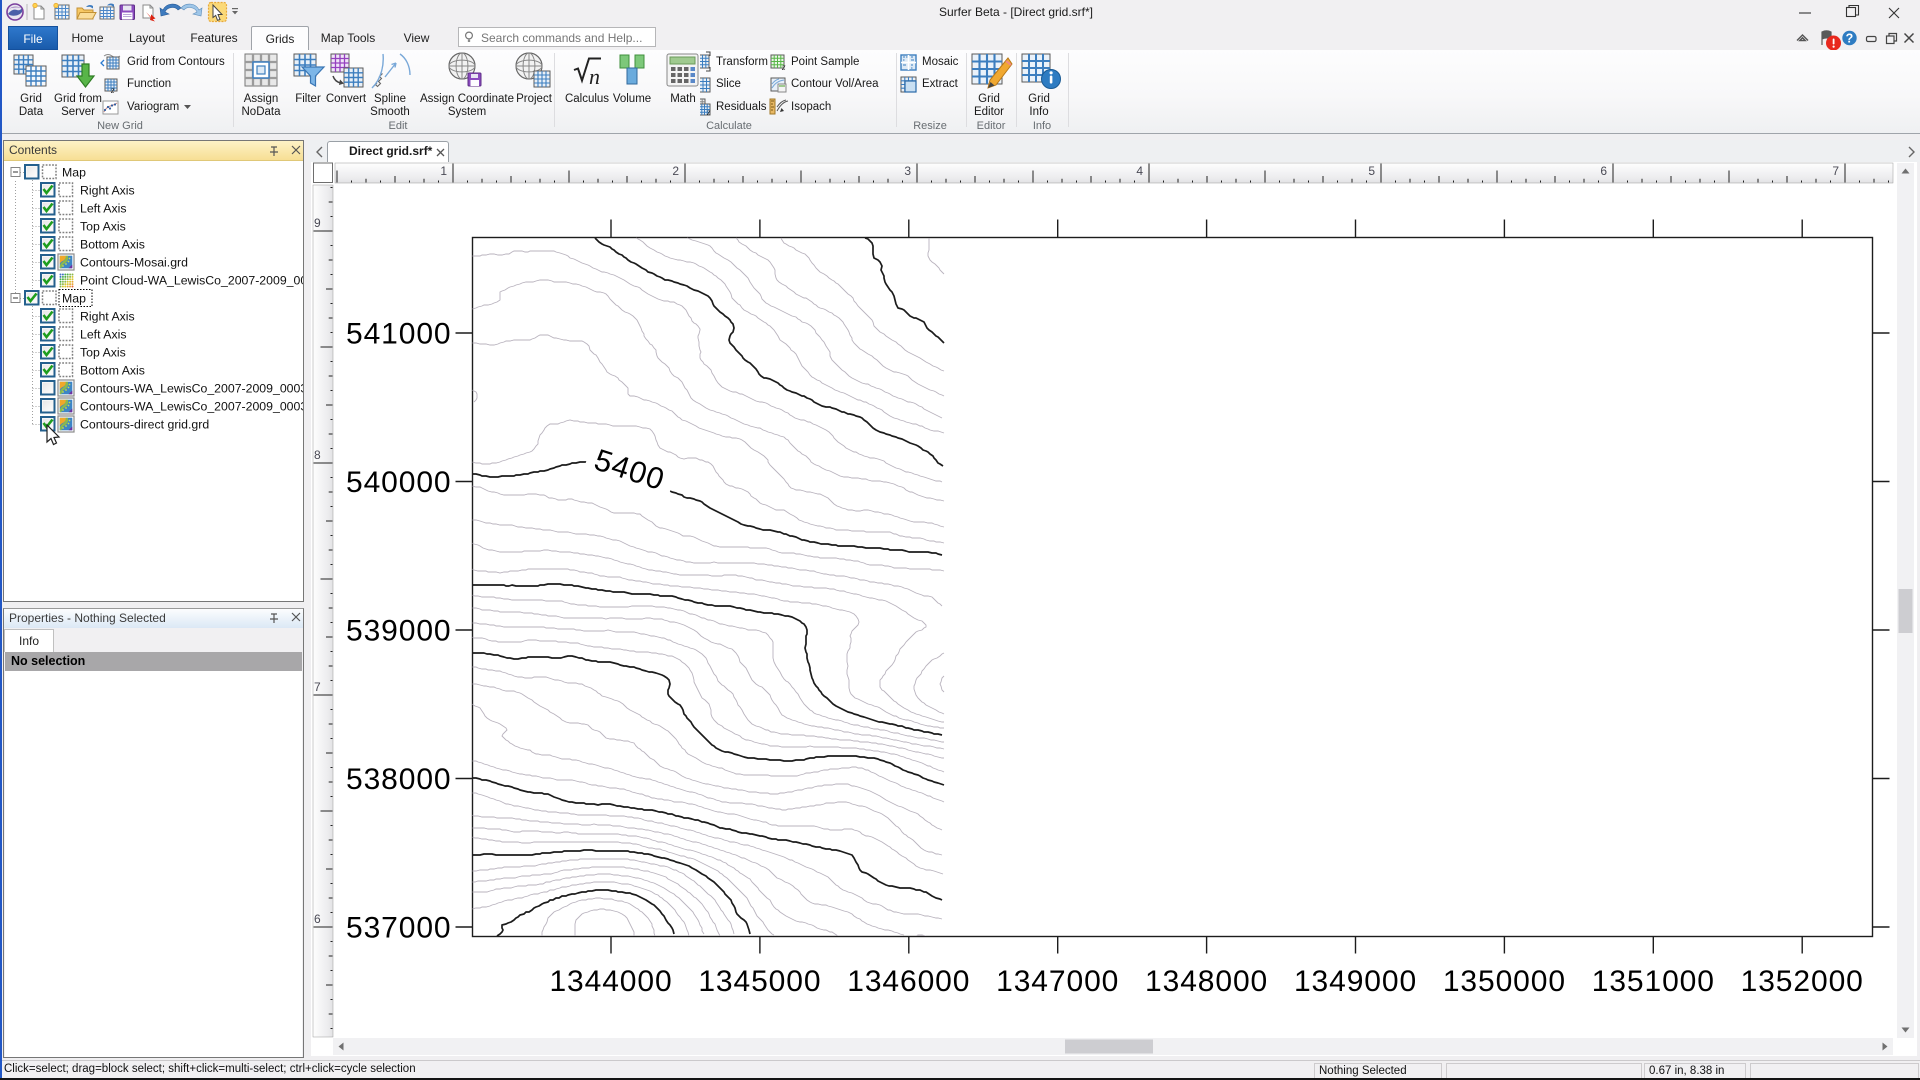 The image size is (1920, 1080). What do you see at coordinates (1139, 171) in the screenshot?
I see `svg-text: 4` at bounding box center [1139, 171].